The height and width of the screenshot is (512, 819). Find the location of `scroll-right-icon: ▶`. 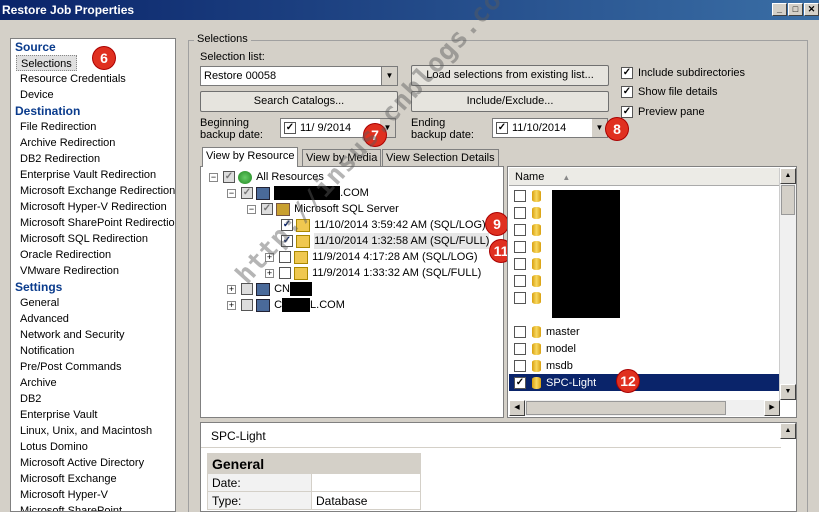

scroll-right-icon: ▶ is located at coordinates (772, 408).